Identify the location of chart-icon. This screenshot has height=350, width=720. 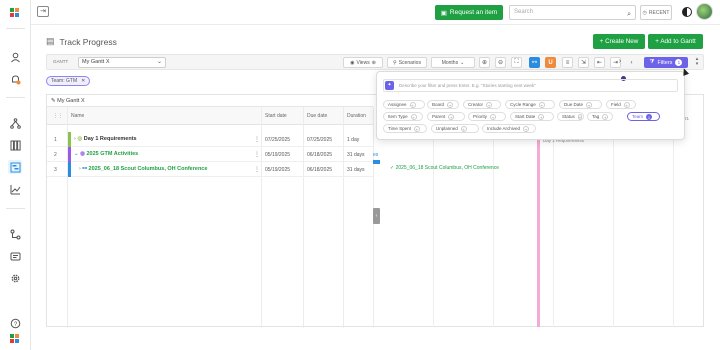
(15, 189).